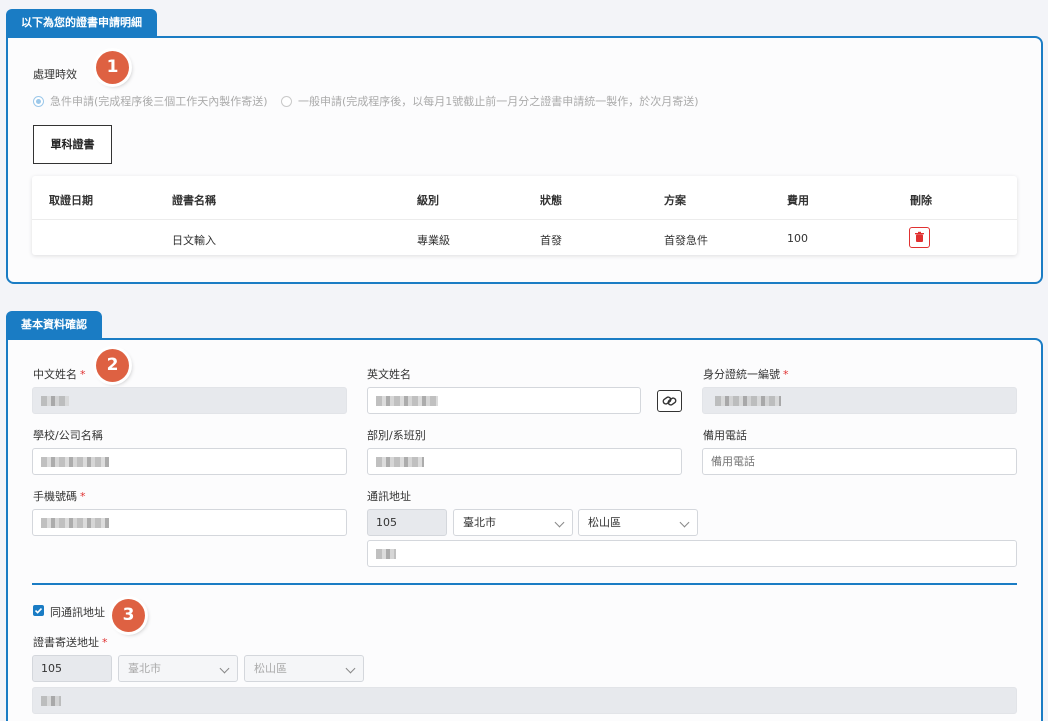  What do you see at coordinates (38, 101) in the screenshot?
I see `radio-urgent-icon` at bounding box center [38, 101].